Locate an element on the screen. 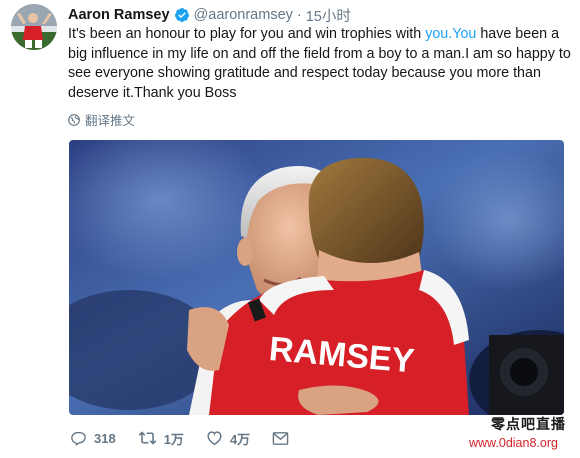 Image resolution: width=580 pixels, height=458 pixels. globe-icon is located at coordinates (74, 119).